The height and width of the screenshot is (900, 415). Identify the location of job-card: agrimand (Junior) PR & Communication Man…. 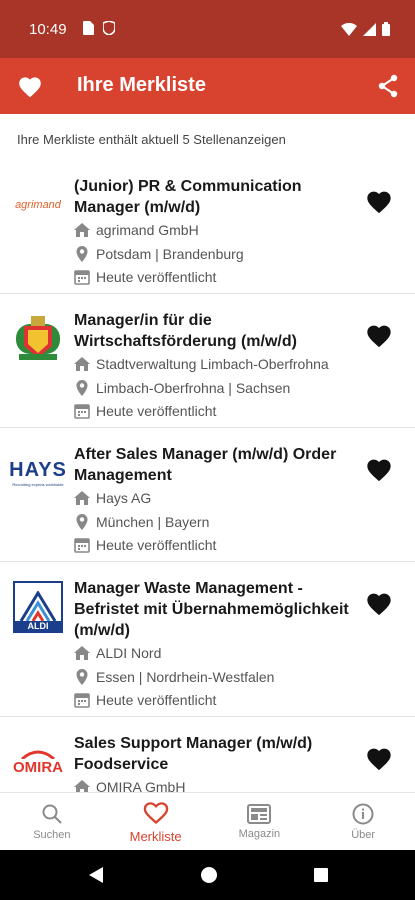
(207, 227).